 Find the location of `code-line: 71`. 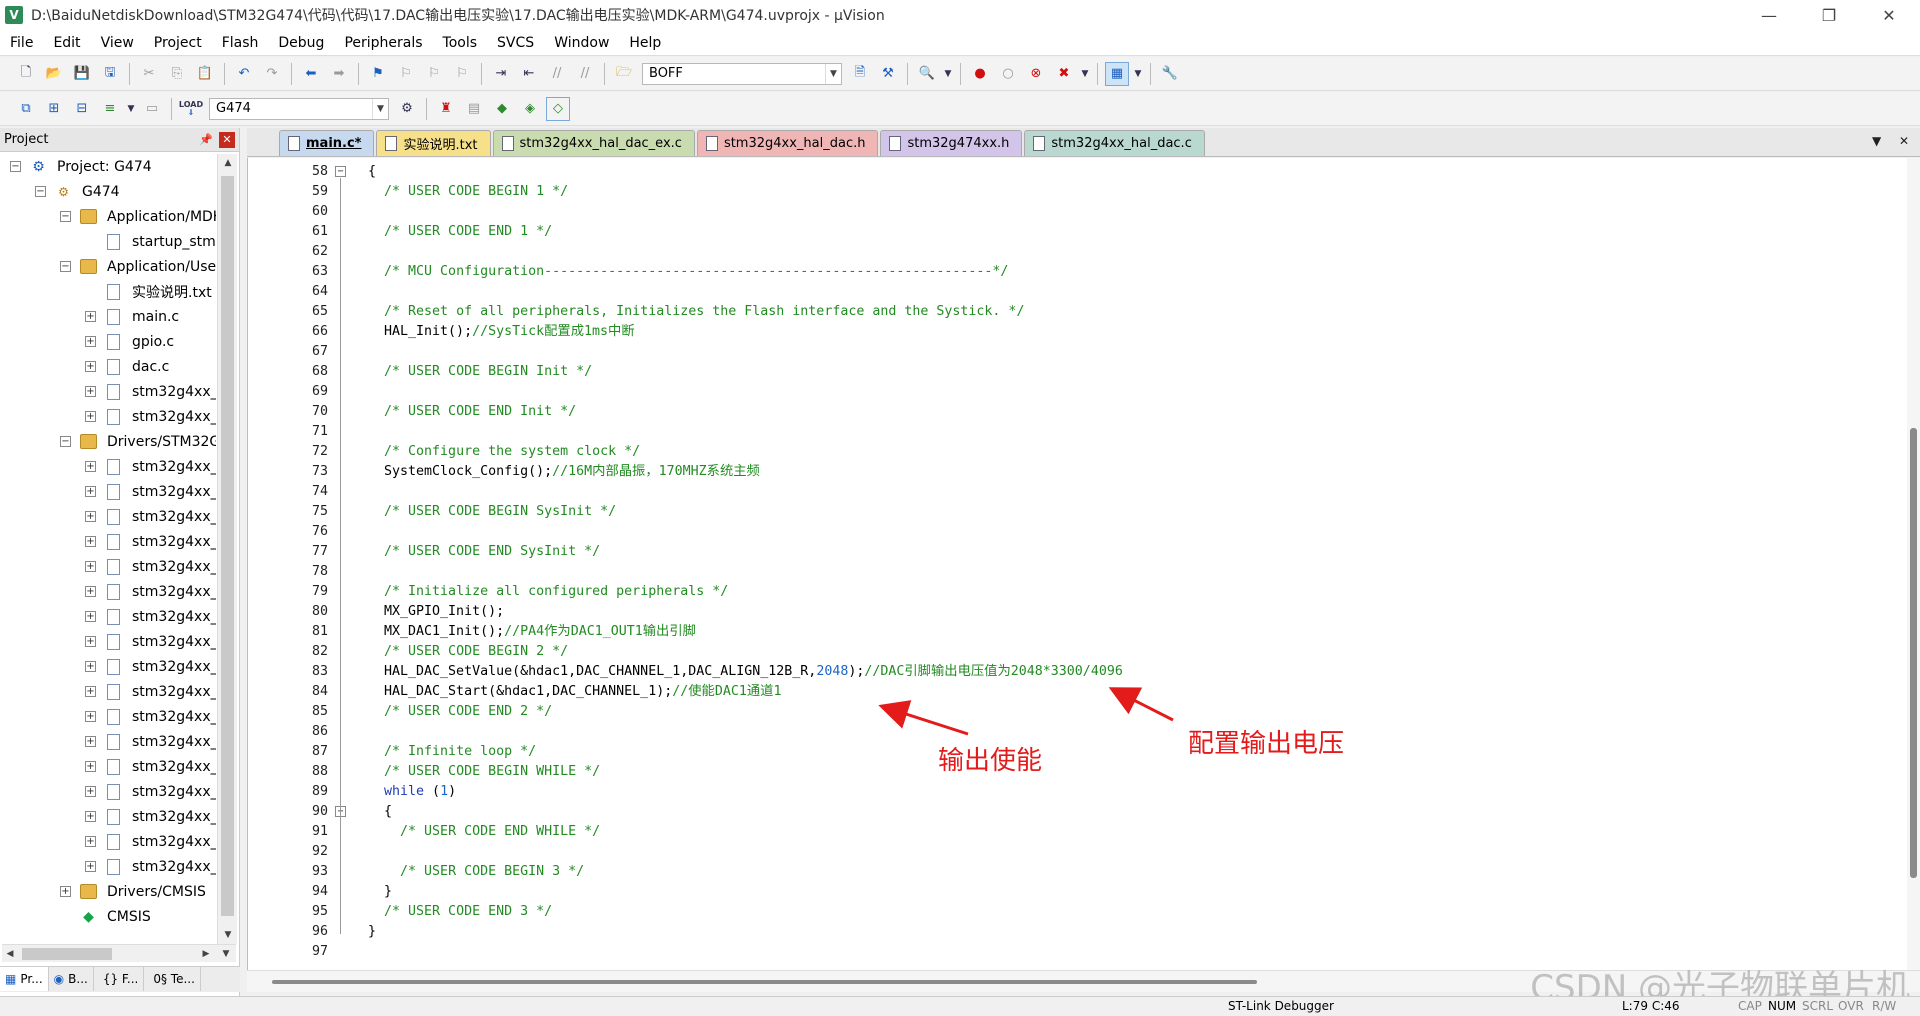

code-line: 71 is located at coordinates (1077, 432).